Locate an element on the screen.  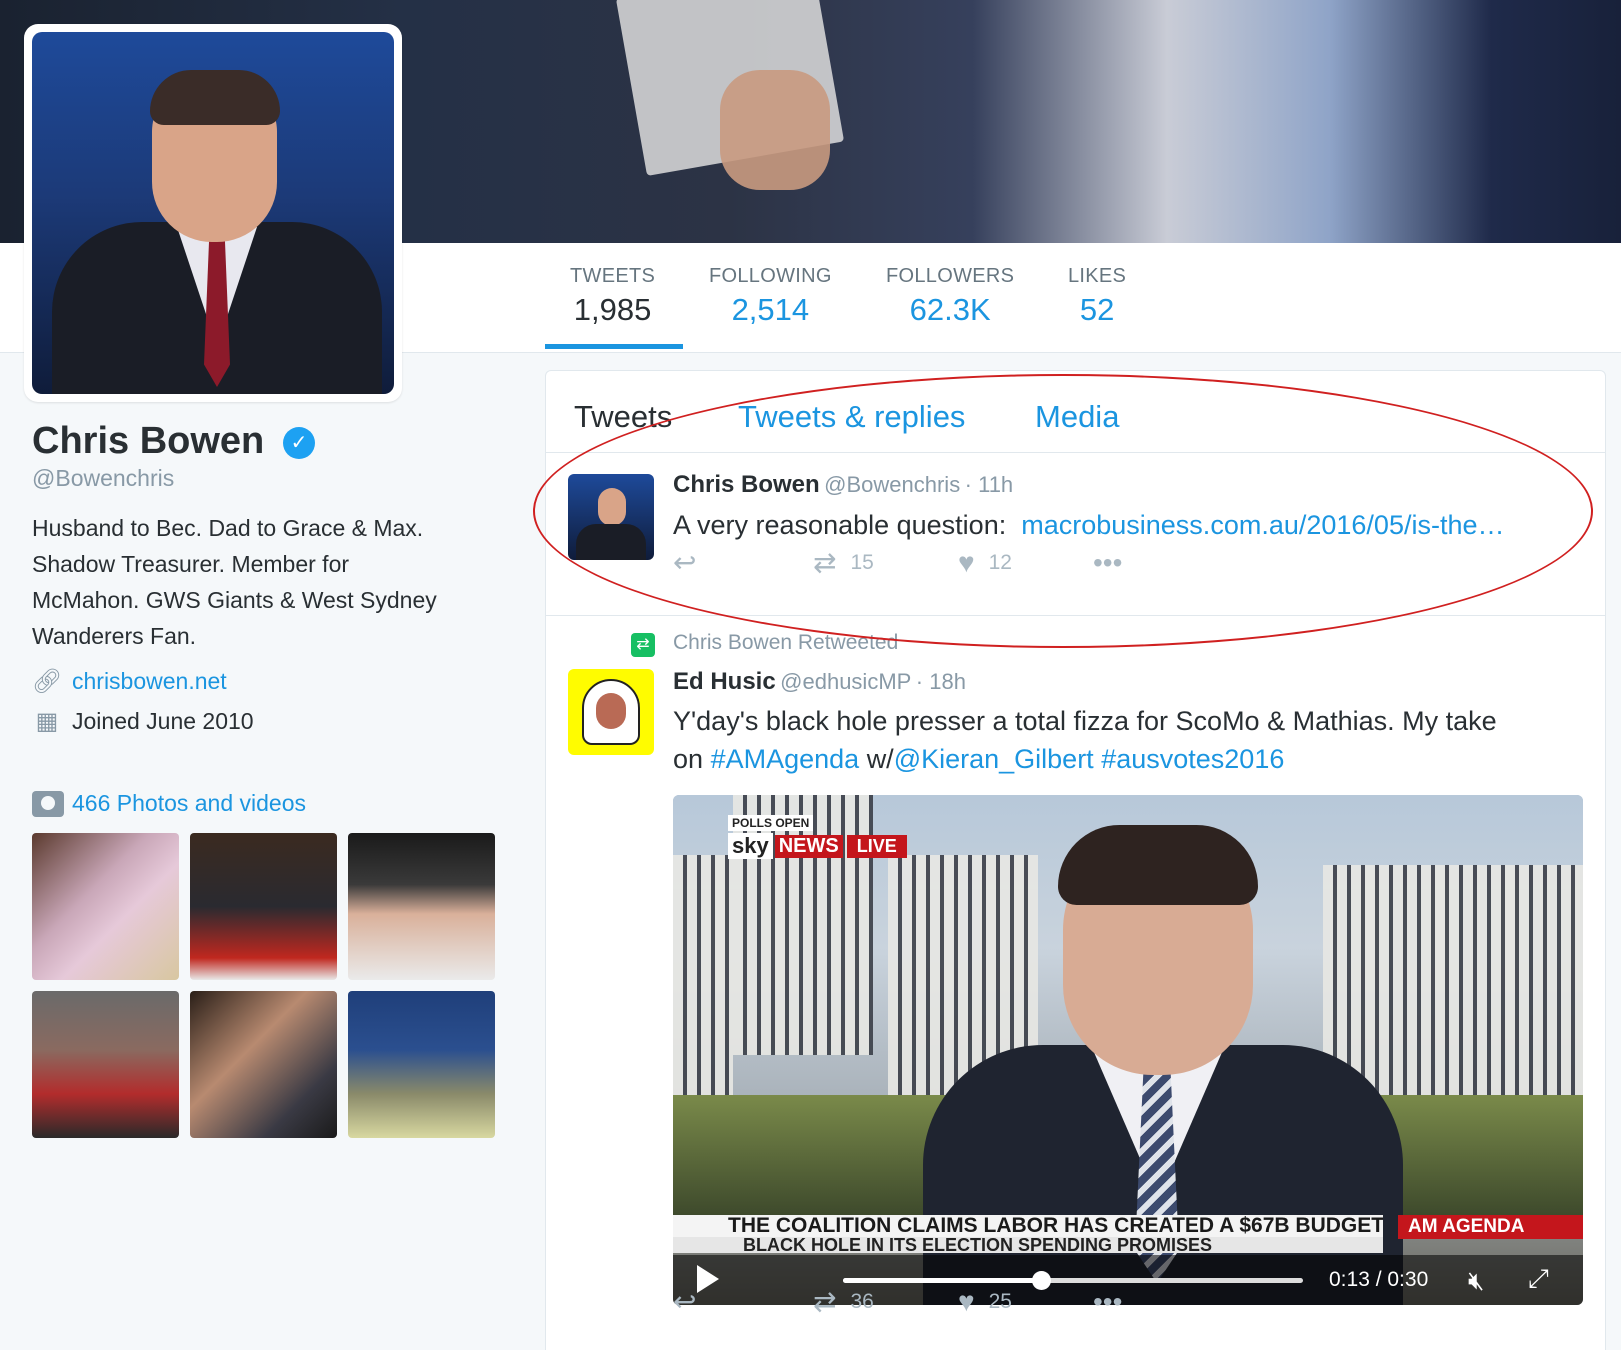
timeline-tabs: Tweets Tweets & replies Media is located at coordinates (1075, 412).